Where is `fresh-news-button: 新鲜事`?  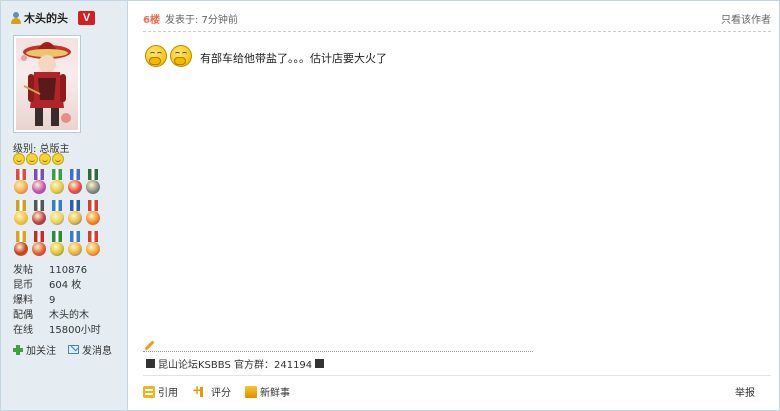
fresh-news-button: 新鲜事 is located at coordinates (267, 391).